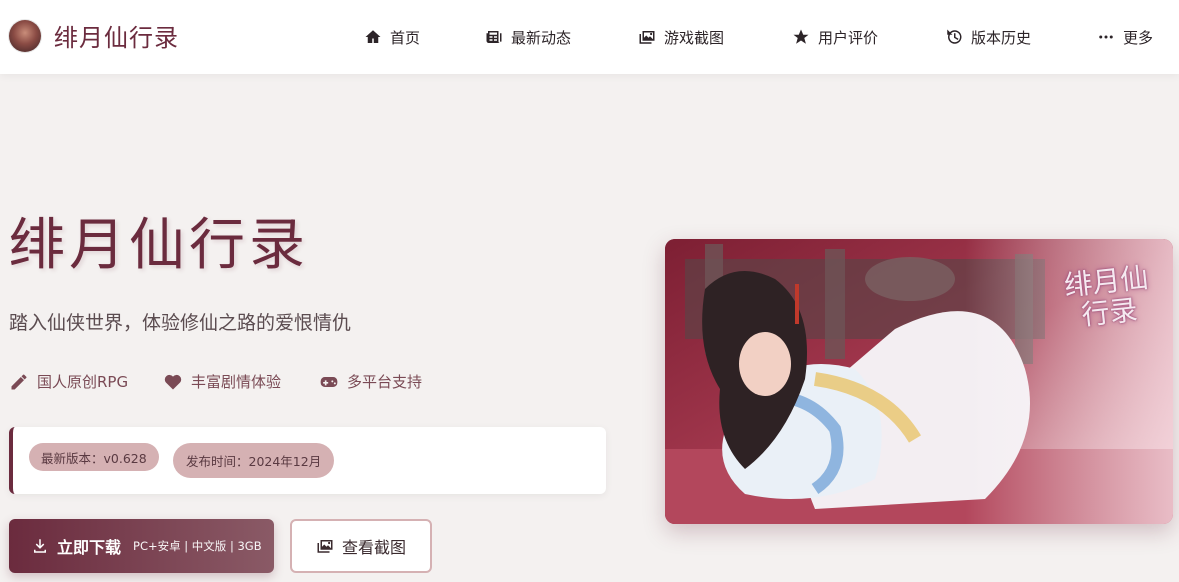 The image size is (1179, 582). Describe the element at coordinates (89, 547) in the screenshot. I see `download-button-label: 立即下载` at that location.